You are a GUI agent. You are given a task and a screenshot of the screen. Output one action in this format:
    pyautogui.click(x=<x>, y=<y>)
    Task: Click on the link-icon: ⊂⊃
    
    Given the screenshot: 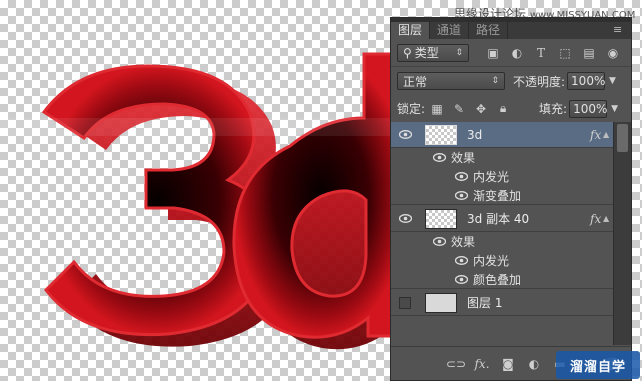 What is the action you would take?
    pyautogui.click(x=456, y=364)
    